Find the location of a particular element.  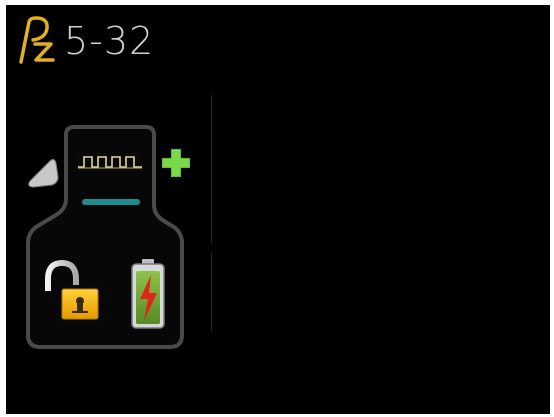

battery-charging-icon is located at coordinates (148, 294).